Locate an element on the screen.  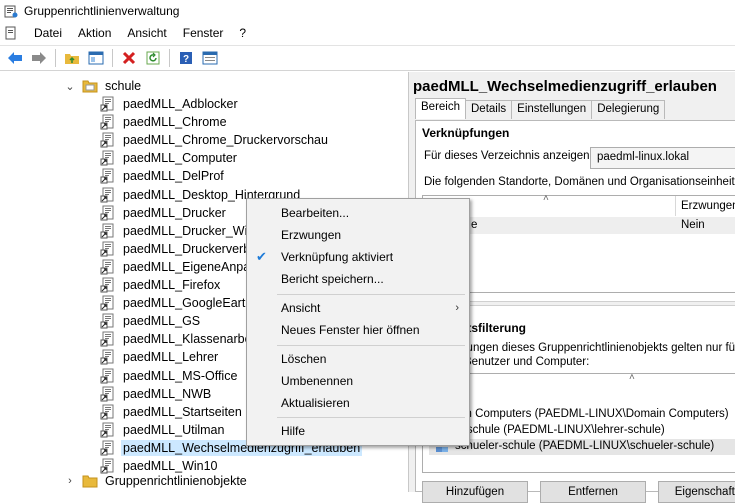
up-folder-icon is located at coordinates (72, 58).